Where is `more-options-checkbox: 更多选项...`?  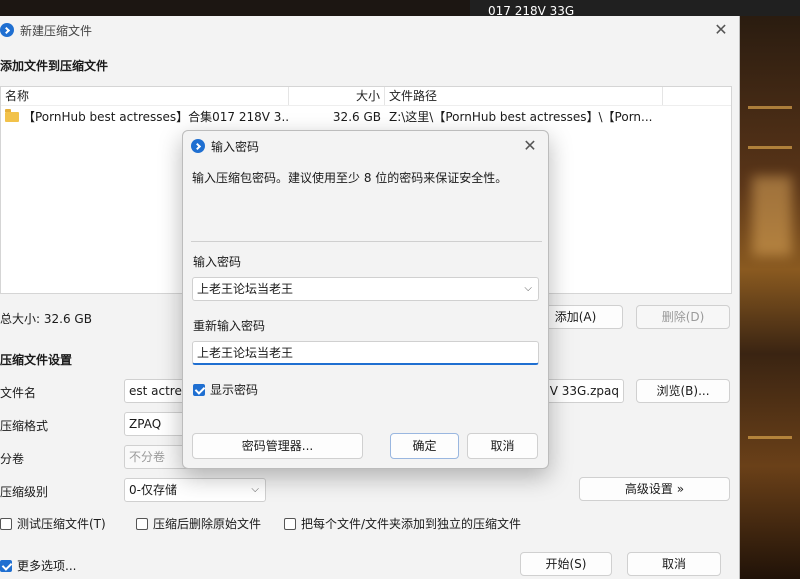 more-options-checkbox: 更多选项... is located at coordinates (38, 565).